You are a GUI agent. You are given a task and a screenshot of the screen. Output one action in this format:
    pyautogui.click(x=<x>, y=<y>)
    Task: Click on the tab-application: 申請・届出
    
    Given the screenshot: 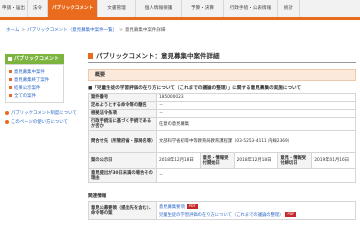 What is the action you would take?
    pyautogui.click(x=14, y=8)
    